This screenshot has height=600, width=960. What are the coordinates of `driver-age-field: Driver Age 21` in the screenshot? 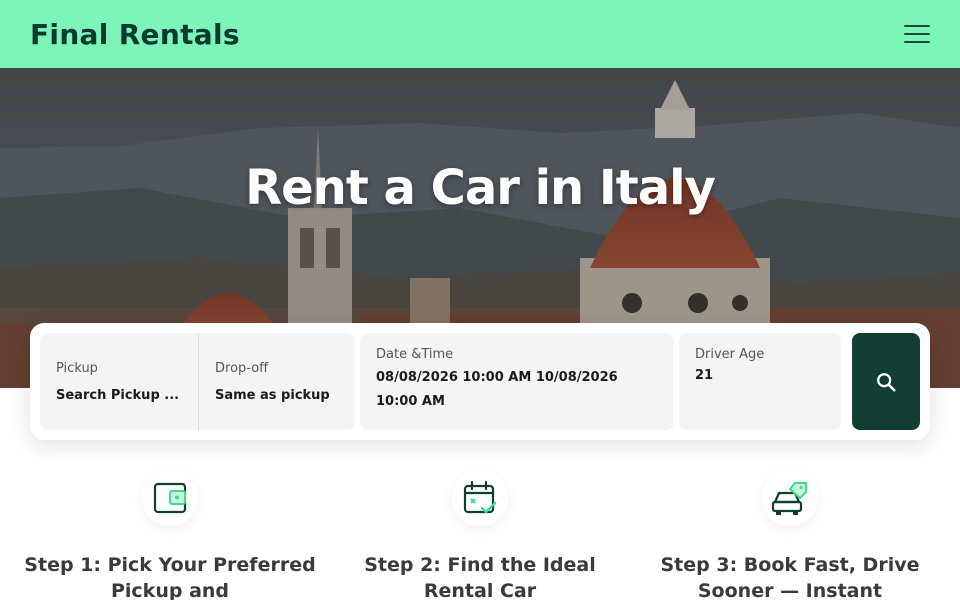 It's located at (760, 381).